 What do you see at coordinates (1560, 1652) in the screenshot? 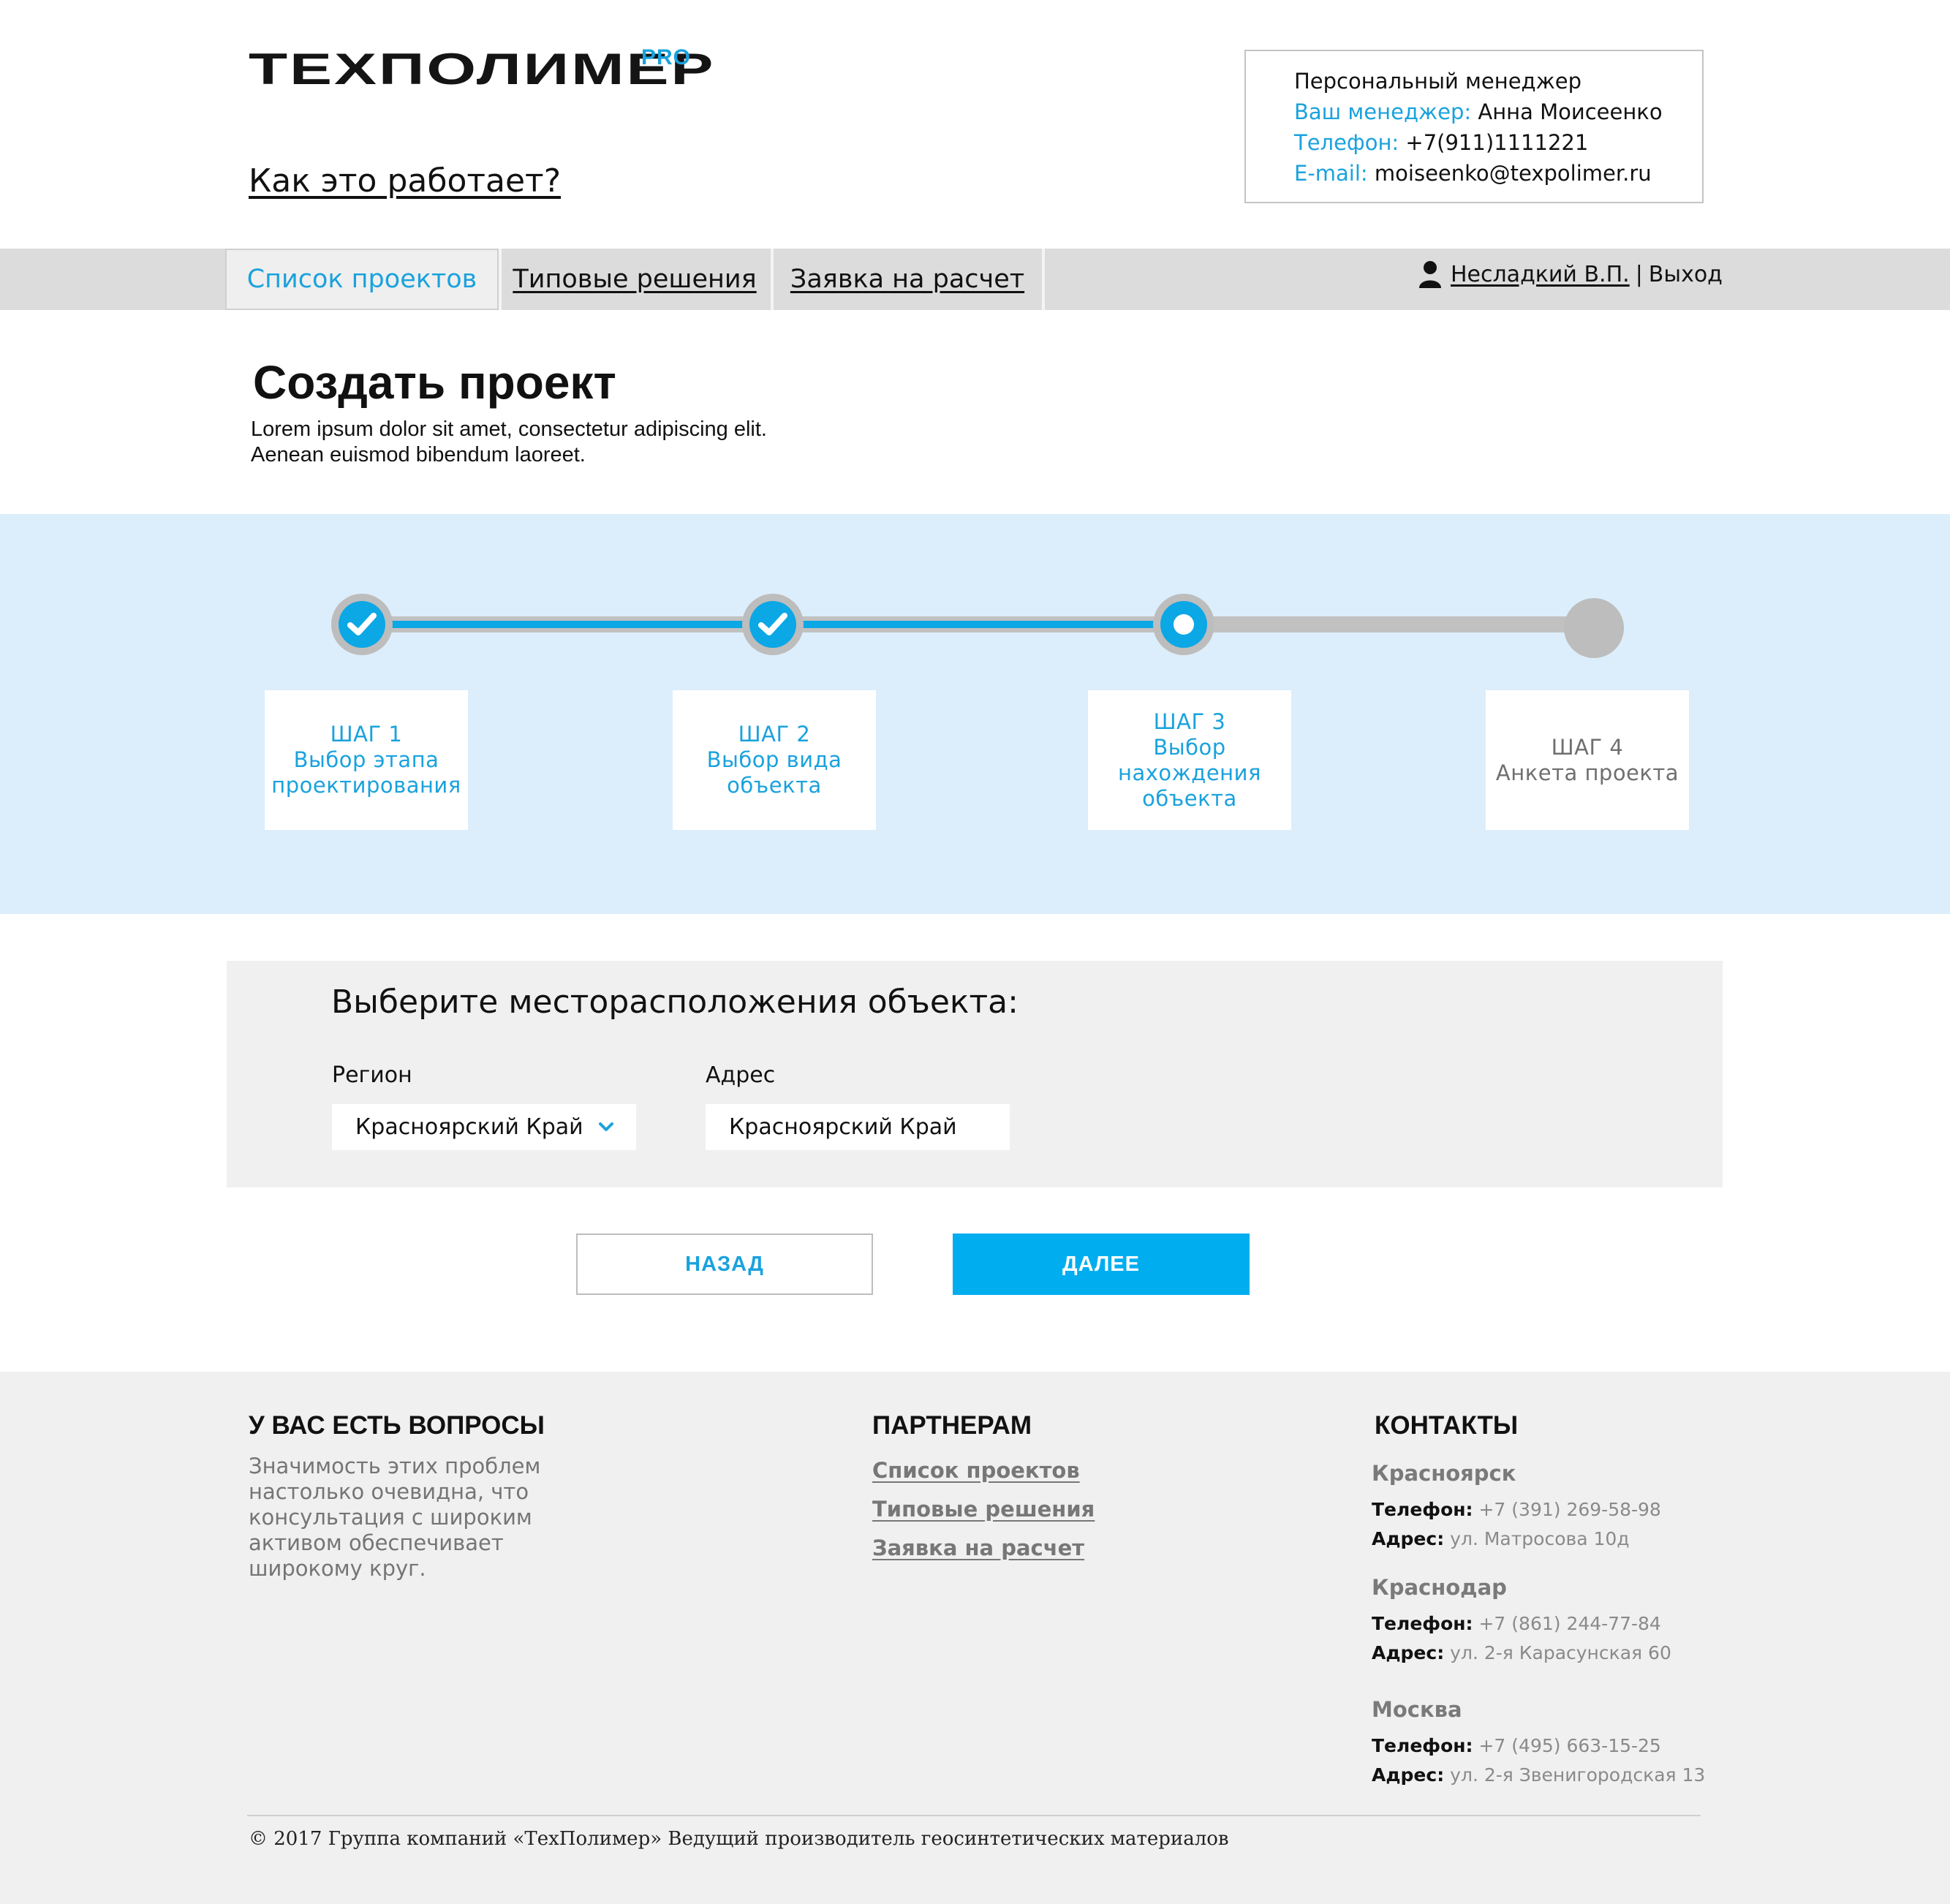
I see `city-address: ул. 2-я Карасунская 60` at bounding box center [1560, 1652].